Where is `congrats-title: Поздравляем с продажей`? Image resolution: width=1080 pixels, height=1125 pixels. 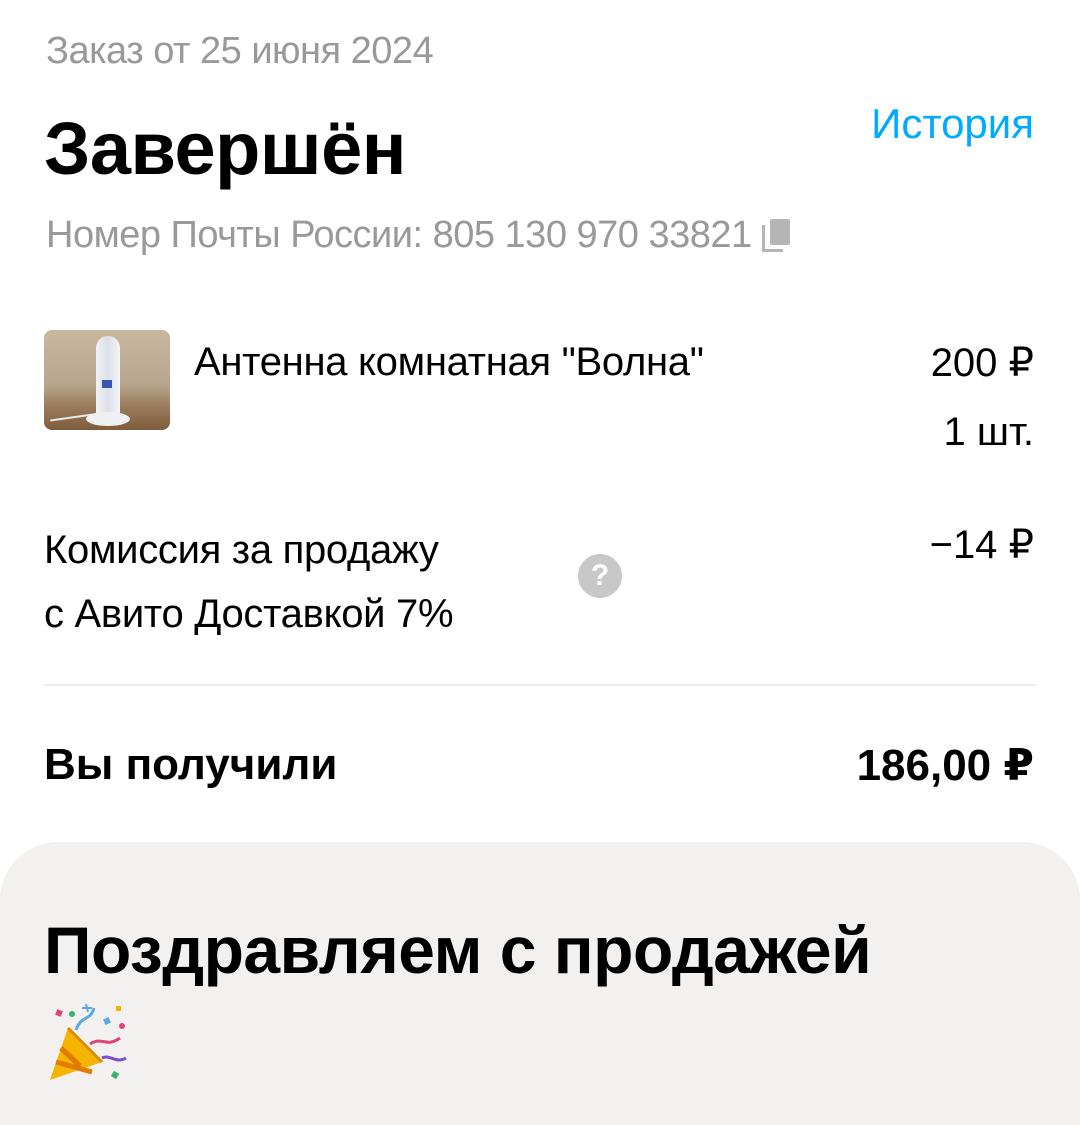
congrats-title: Поздравляем с продажей is located at coordinates (458, 950).